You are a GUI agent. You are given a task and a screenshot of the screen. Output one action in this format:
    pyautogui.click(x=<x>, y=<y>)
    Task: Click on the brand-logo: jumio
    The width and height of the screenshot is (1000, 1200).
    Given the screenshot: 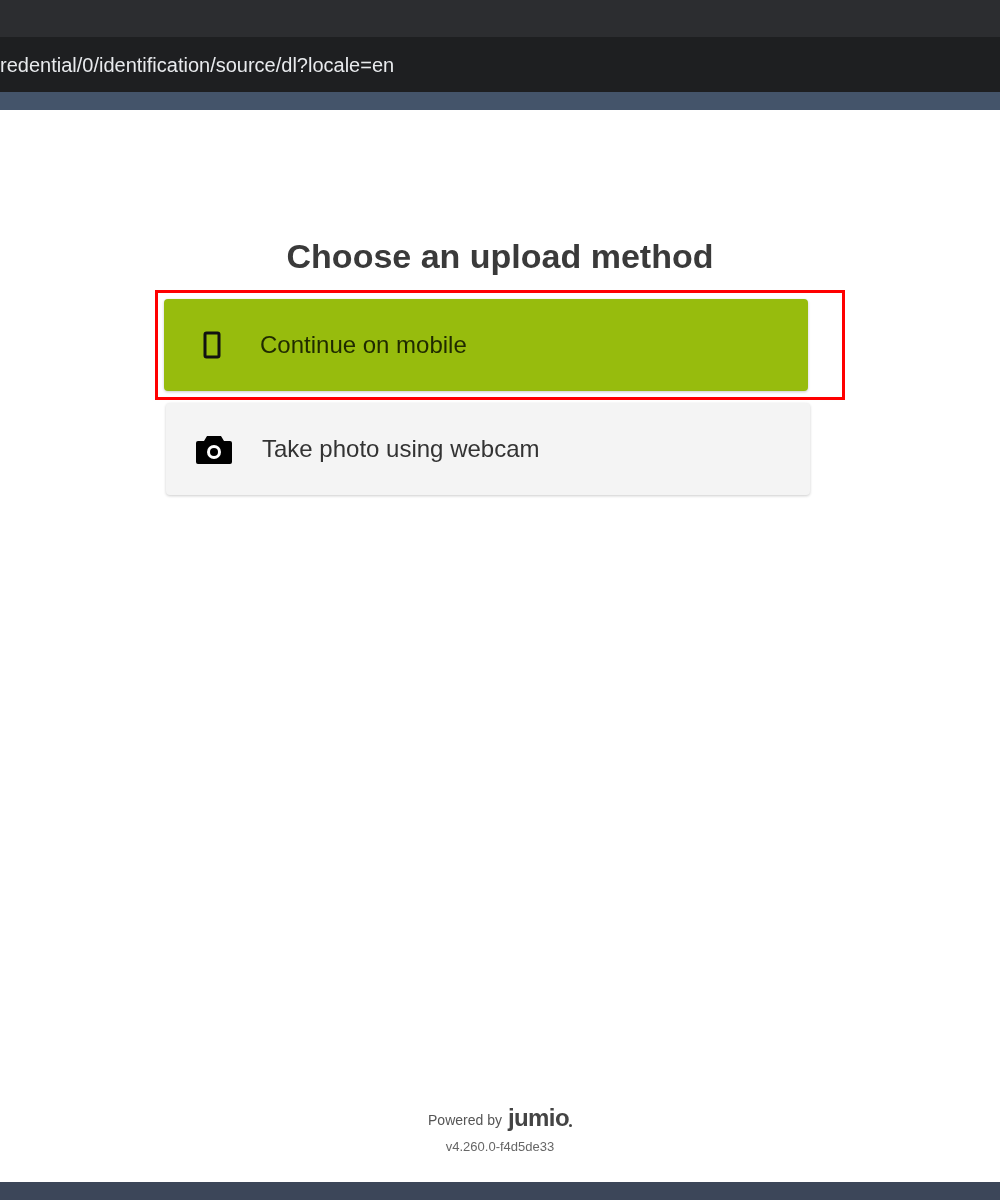 What is the action you would take?
    pyautogui.click(x=539, y=1117)
    